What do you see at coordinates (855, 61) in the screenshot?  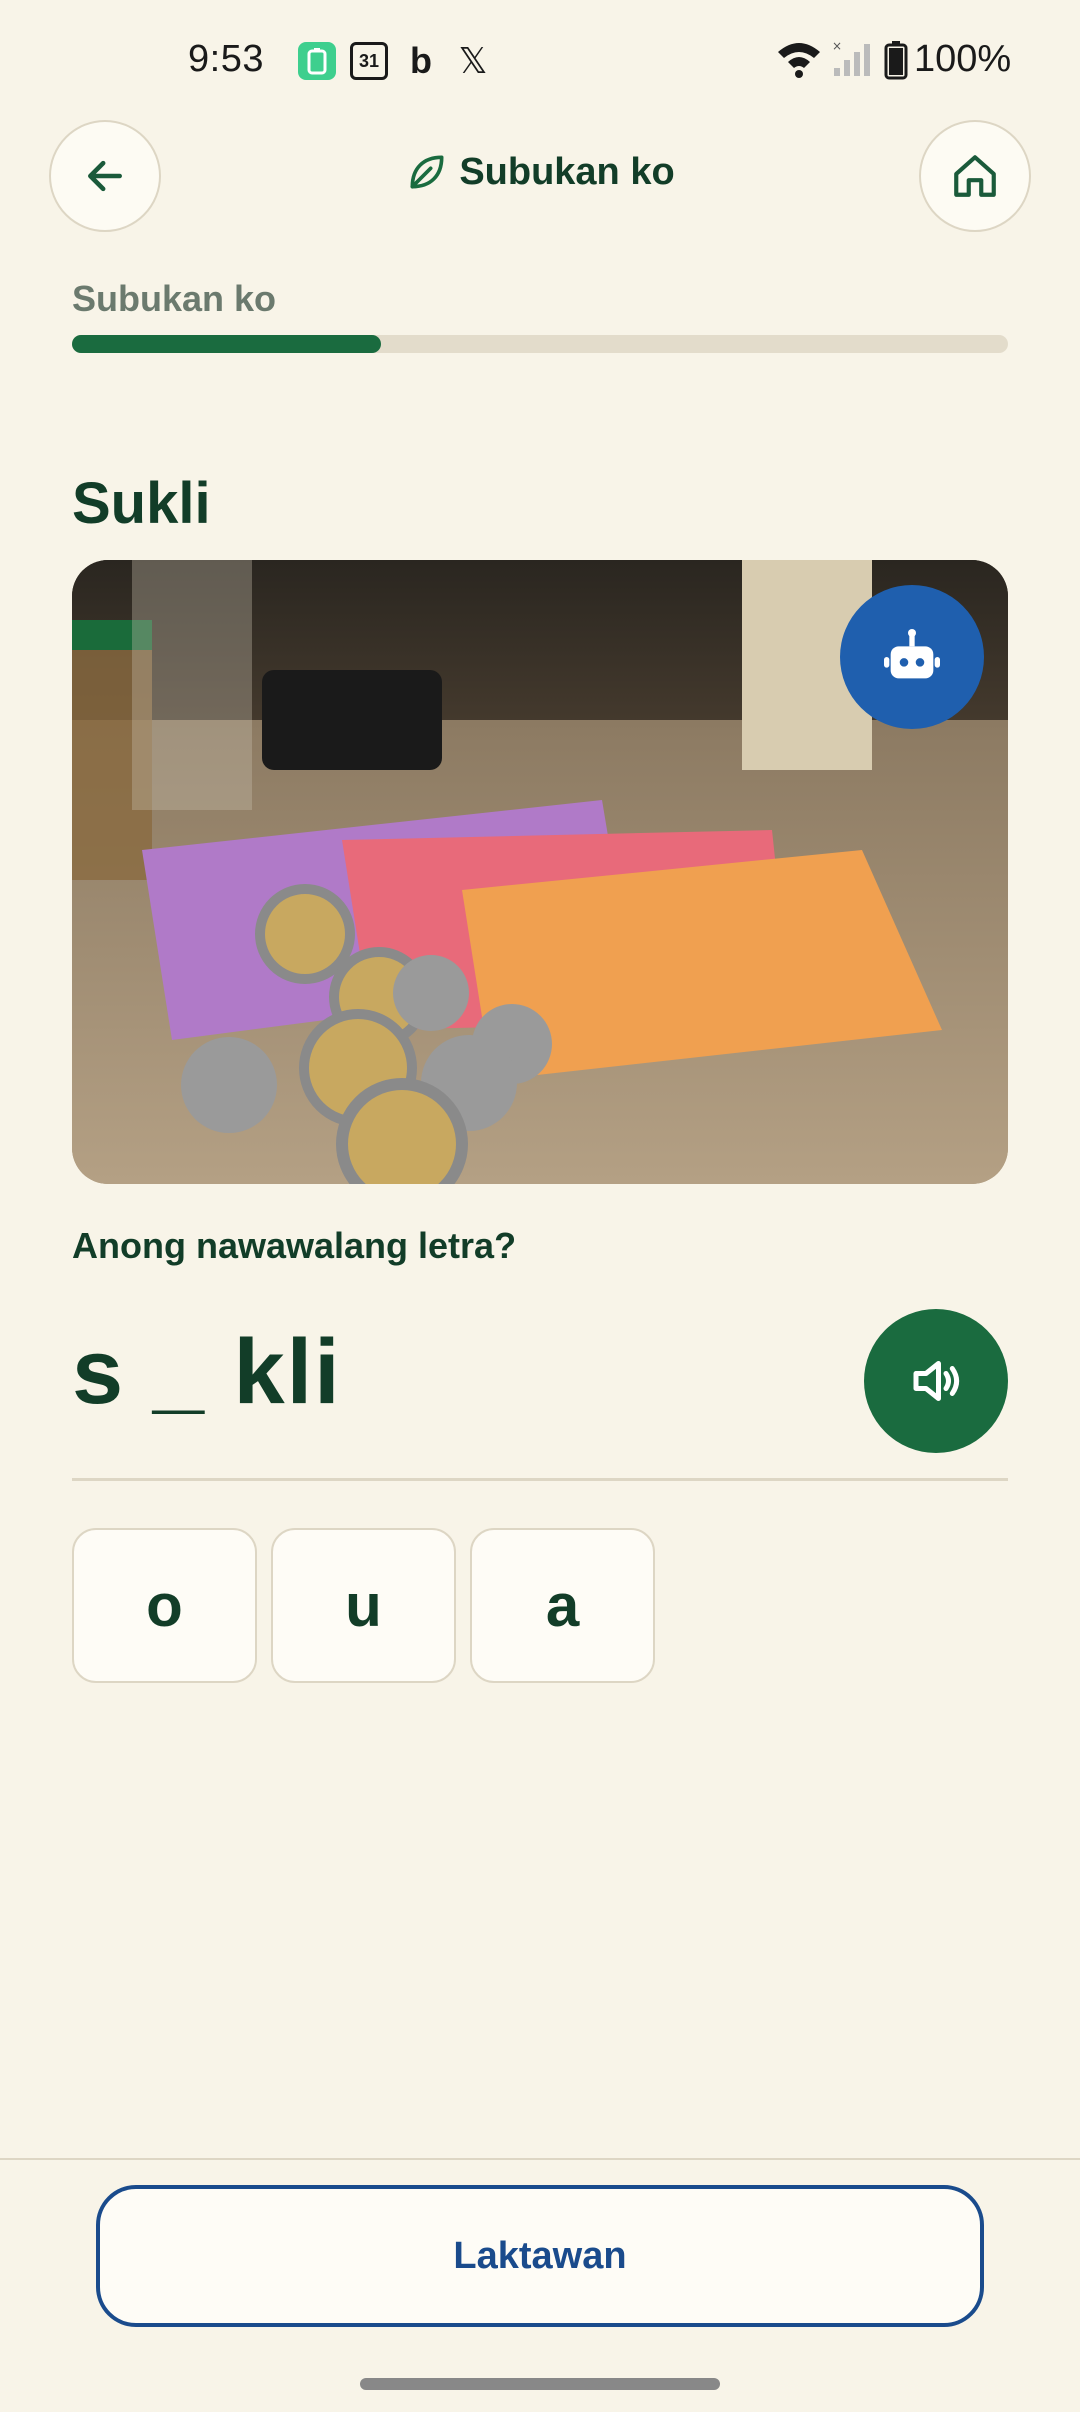 I see `signal-icon: ×` at bounding box center [855, 61].